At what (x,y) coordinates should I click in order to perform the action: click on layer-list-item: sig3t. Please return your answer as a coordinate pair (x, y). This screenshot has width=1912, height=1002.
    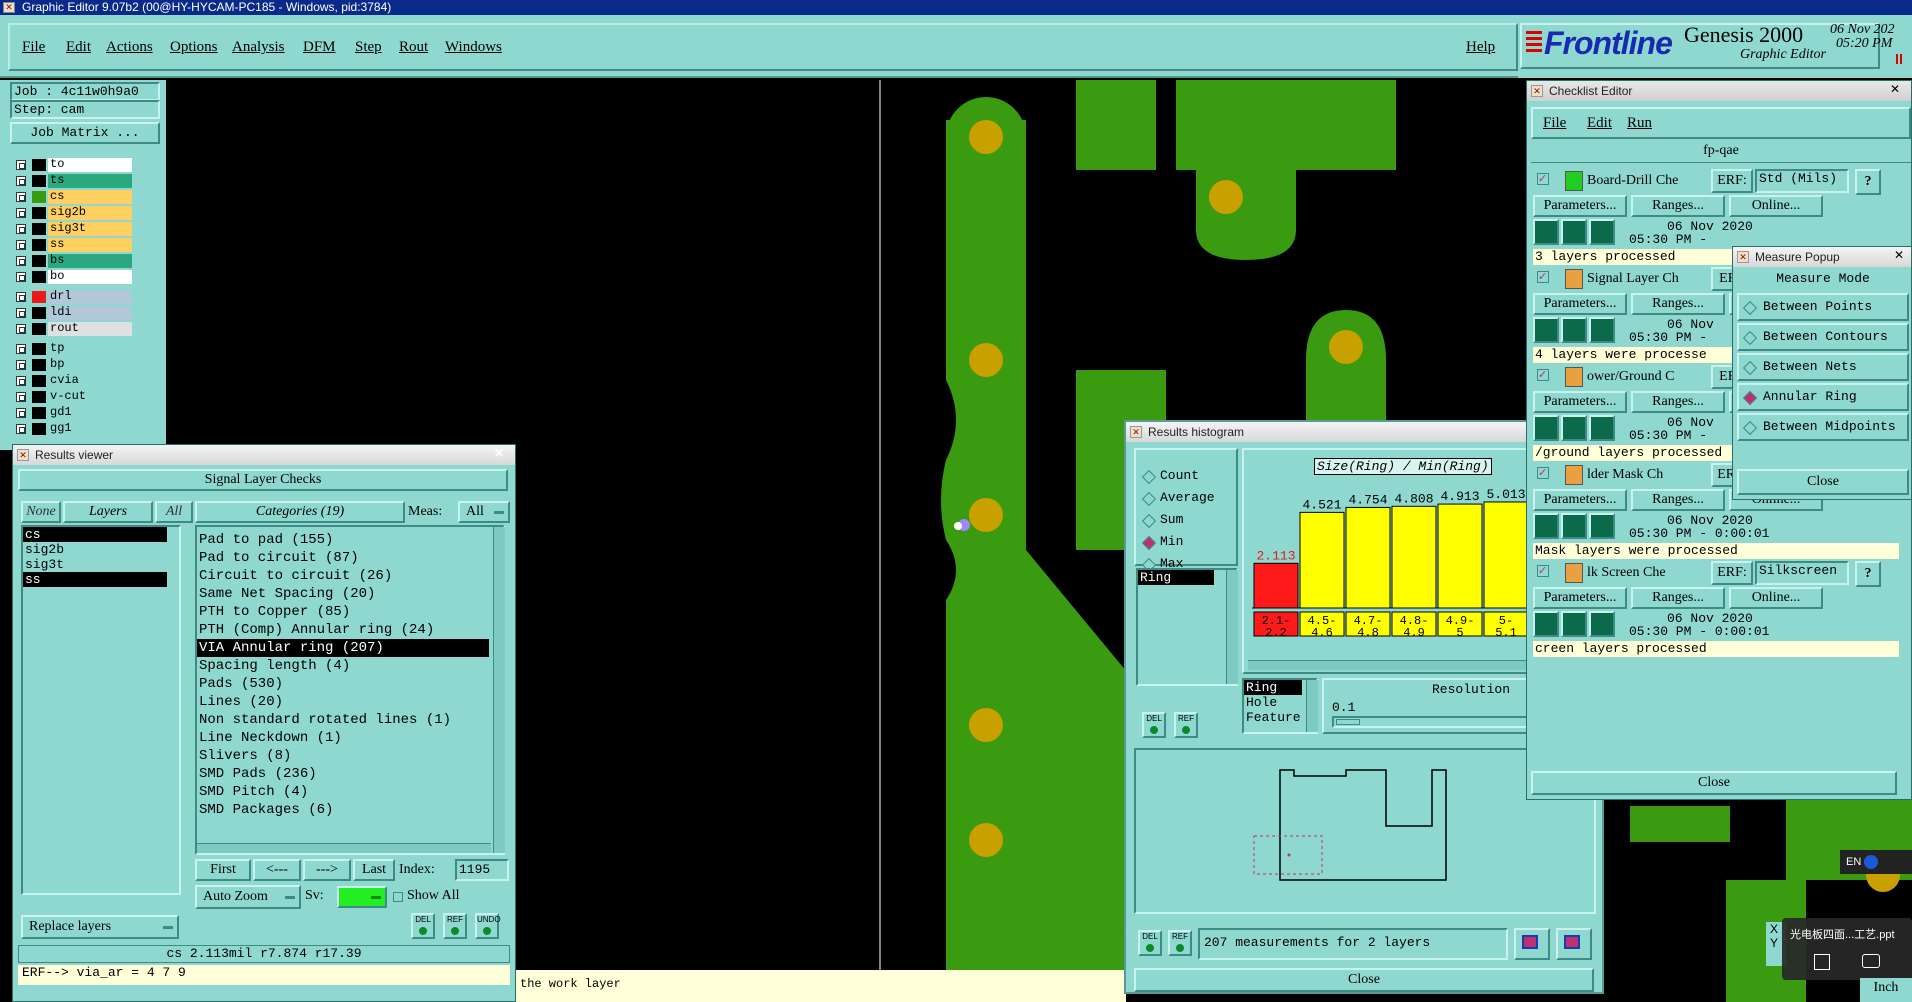
    Looking at the image, I should click on (95, 564).